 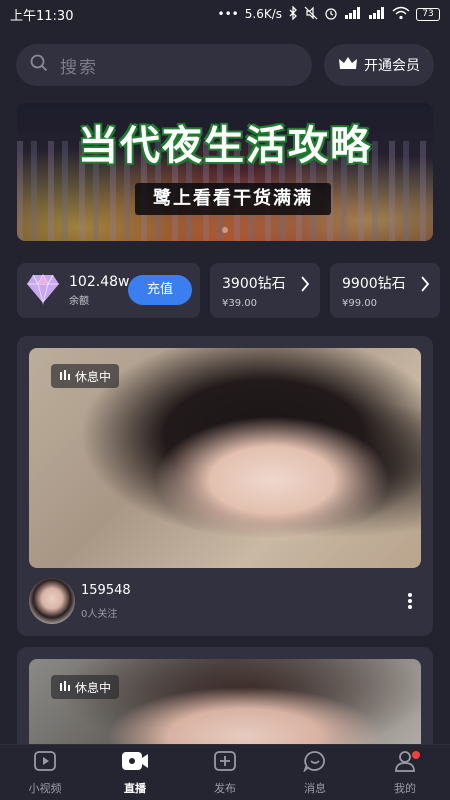 What do you see at coordinates (39, 65) in the screenshot?
I see `search-icon` at bounding box center [39, 65].